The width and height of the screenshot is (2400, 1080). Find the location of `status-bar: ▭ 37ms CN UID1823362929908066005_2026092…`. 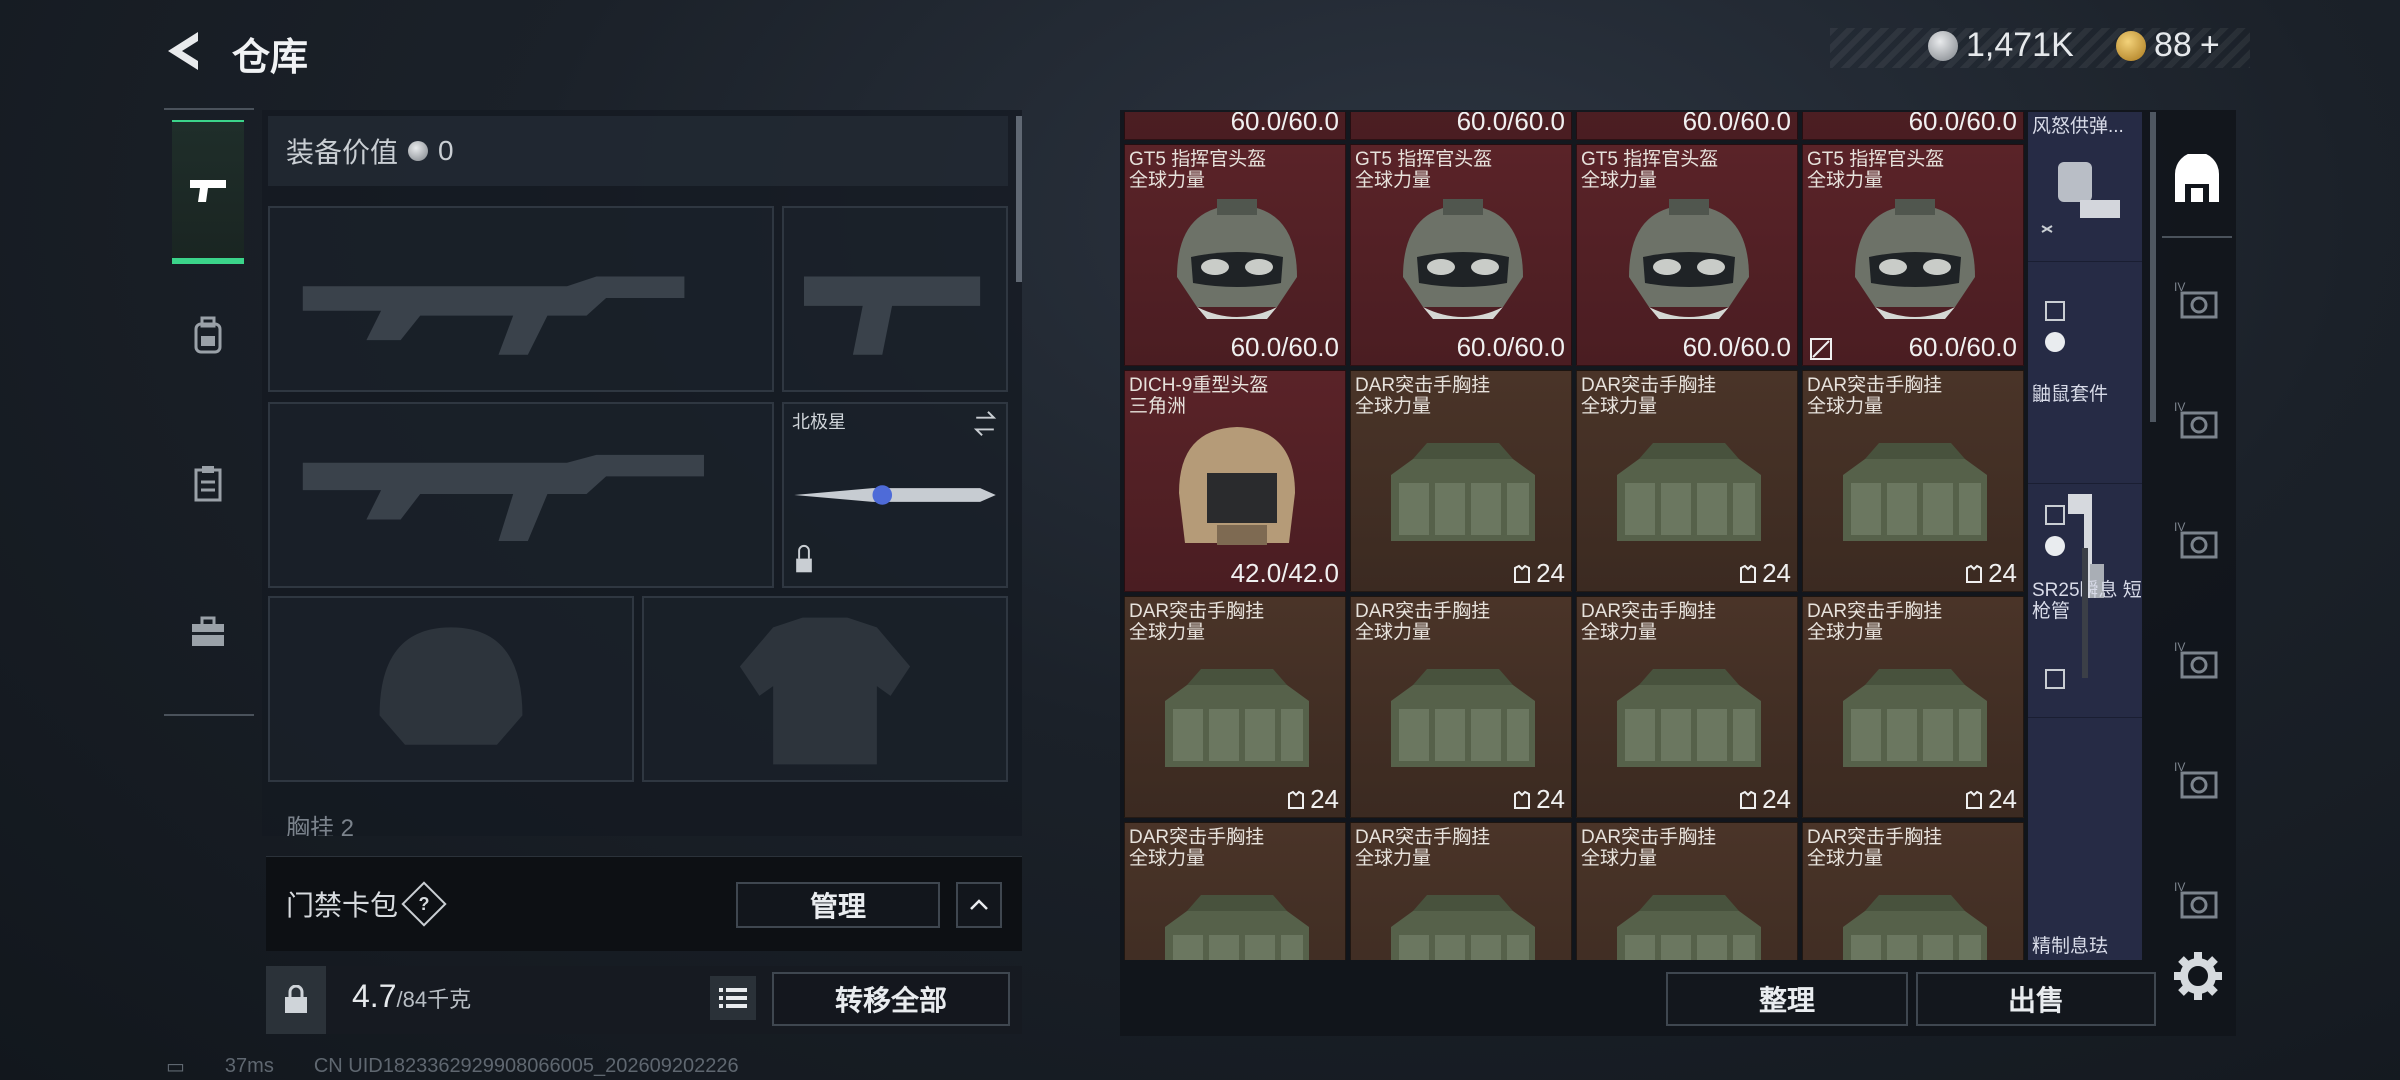

status-bar: ▭ 37ms CN UID1823362929908066005_2026092… is located at coordinates (452, 1066).